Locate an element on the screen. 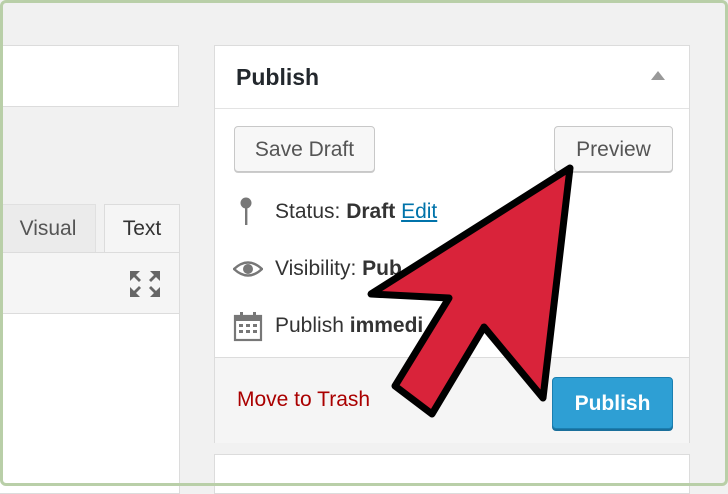  editor-tabs: Visual Text is located at coordinates (90, 228).